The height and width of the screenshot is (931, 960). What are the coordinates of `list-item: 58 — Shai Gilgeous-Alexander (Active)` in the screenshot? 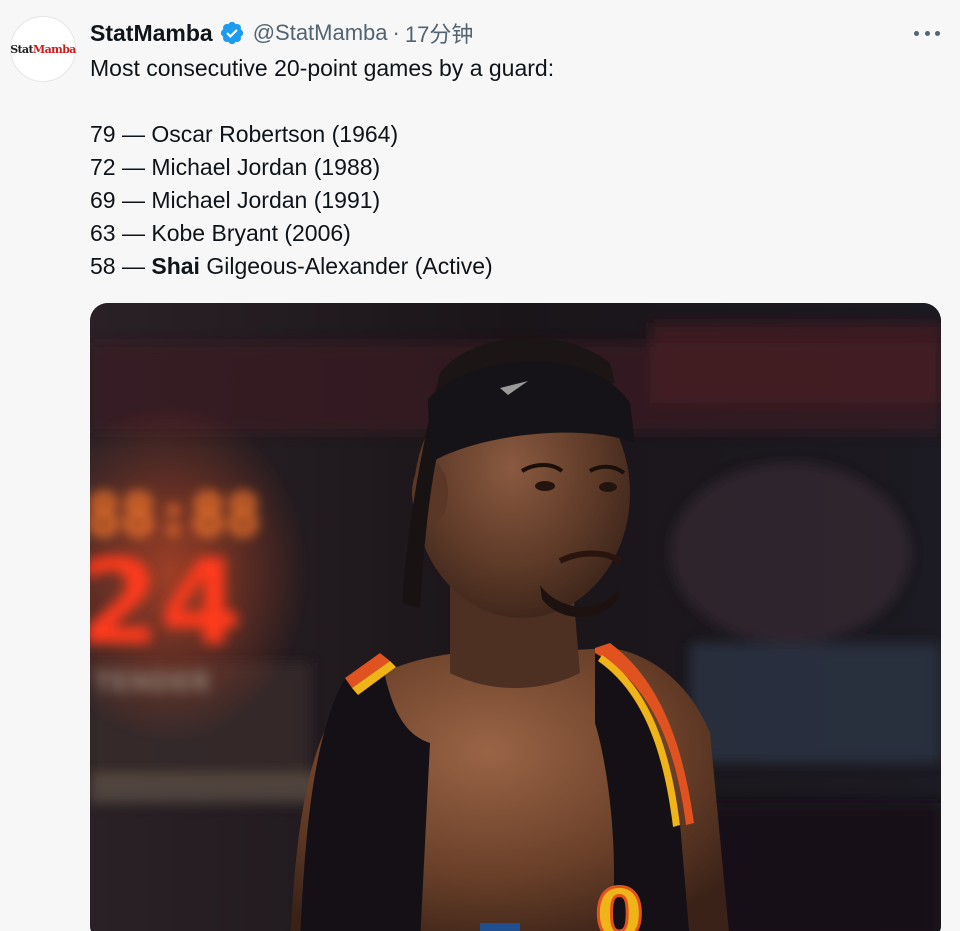 It's located at (510, 266).